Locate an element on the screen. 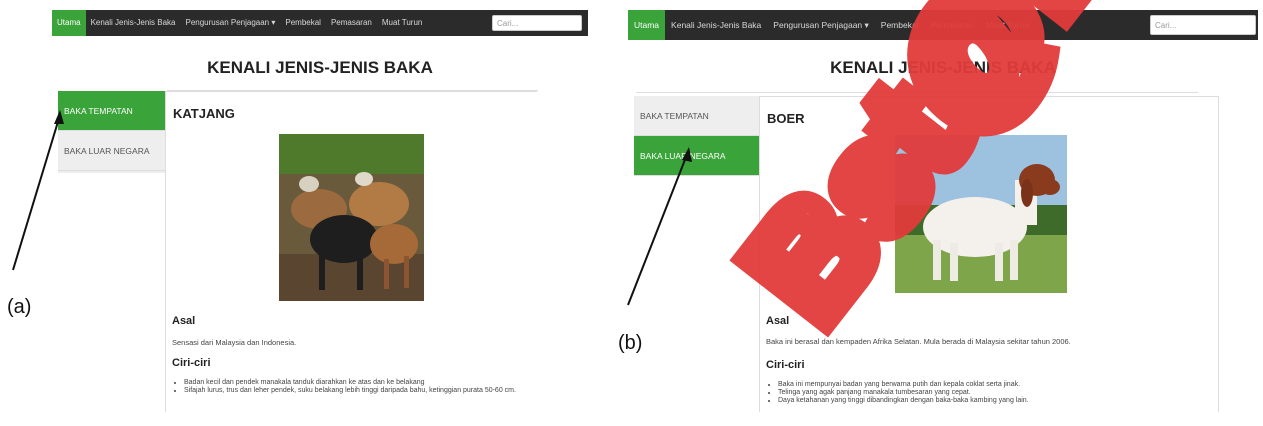  annotation-arrow-b is located at coordinates (659, 226).